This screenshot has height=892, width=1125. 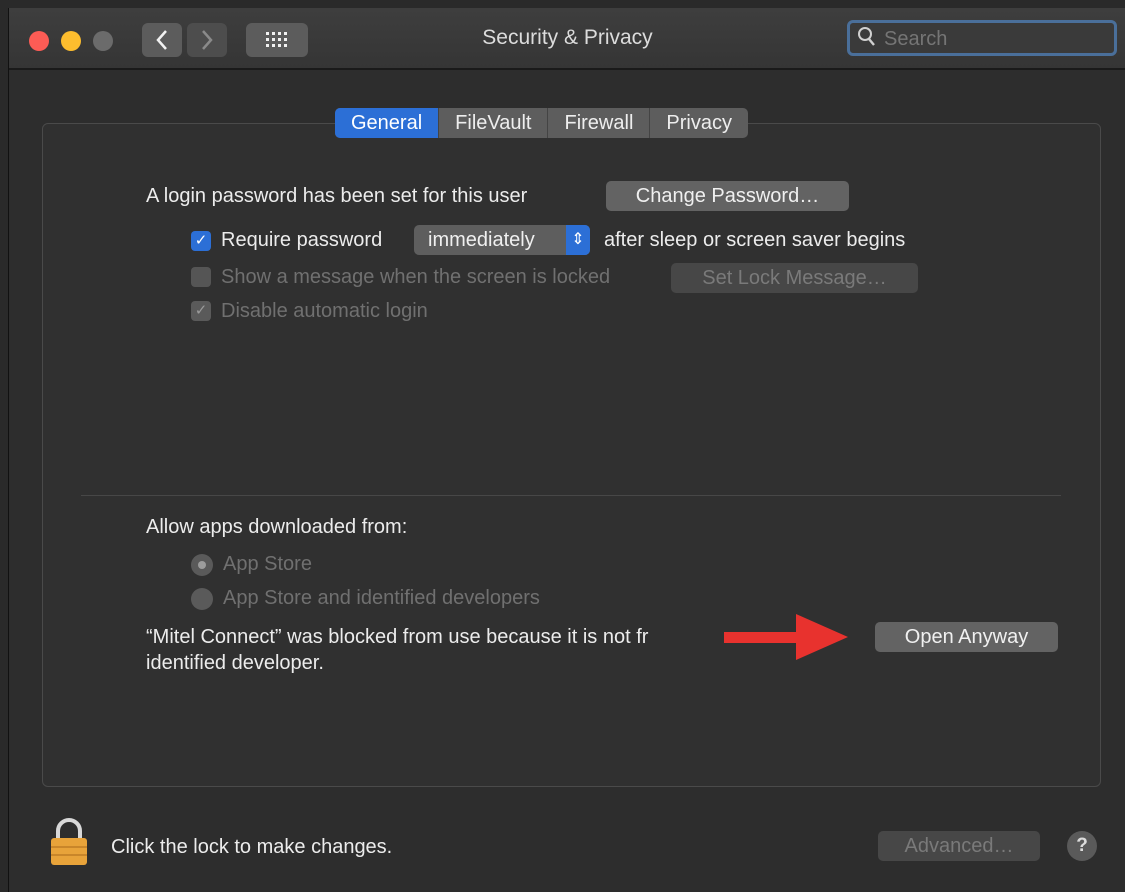 I want to click on title-bar: Security & Privacy, so click(x=567, y=39).